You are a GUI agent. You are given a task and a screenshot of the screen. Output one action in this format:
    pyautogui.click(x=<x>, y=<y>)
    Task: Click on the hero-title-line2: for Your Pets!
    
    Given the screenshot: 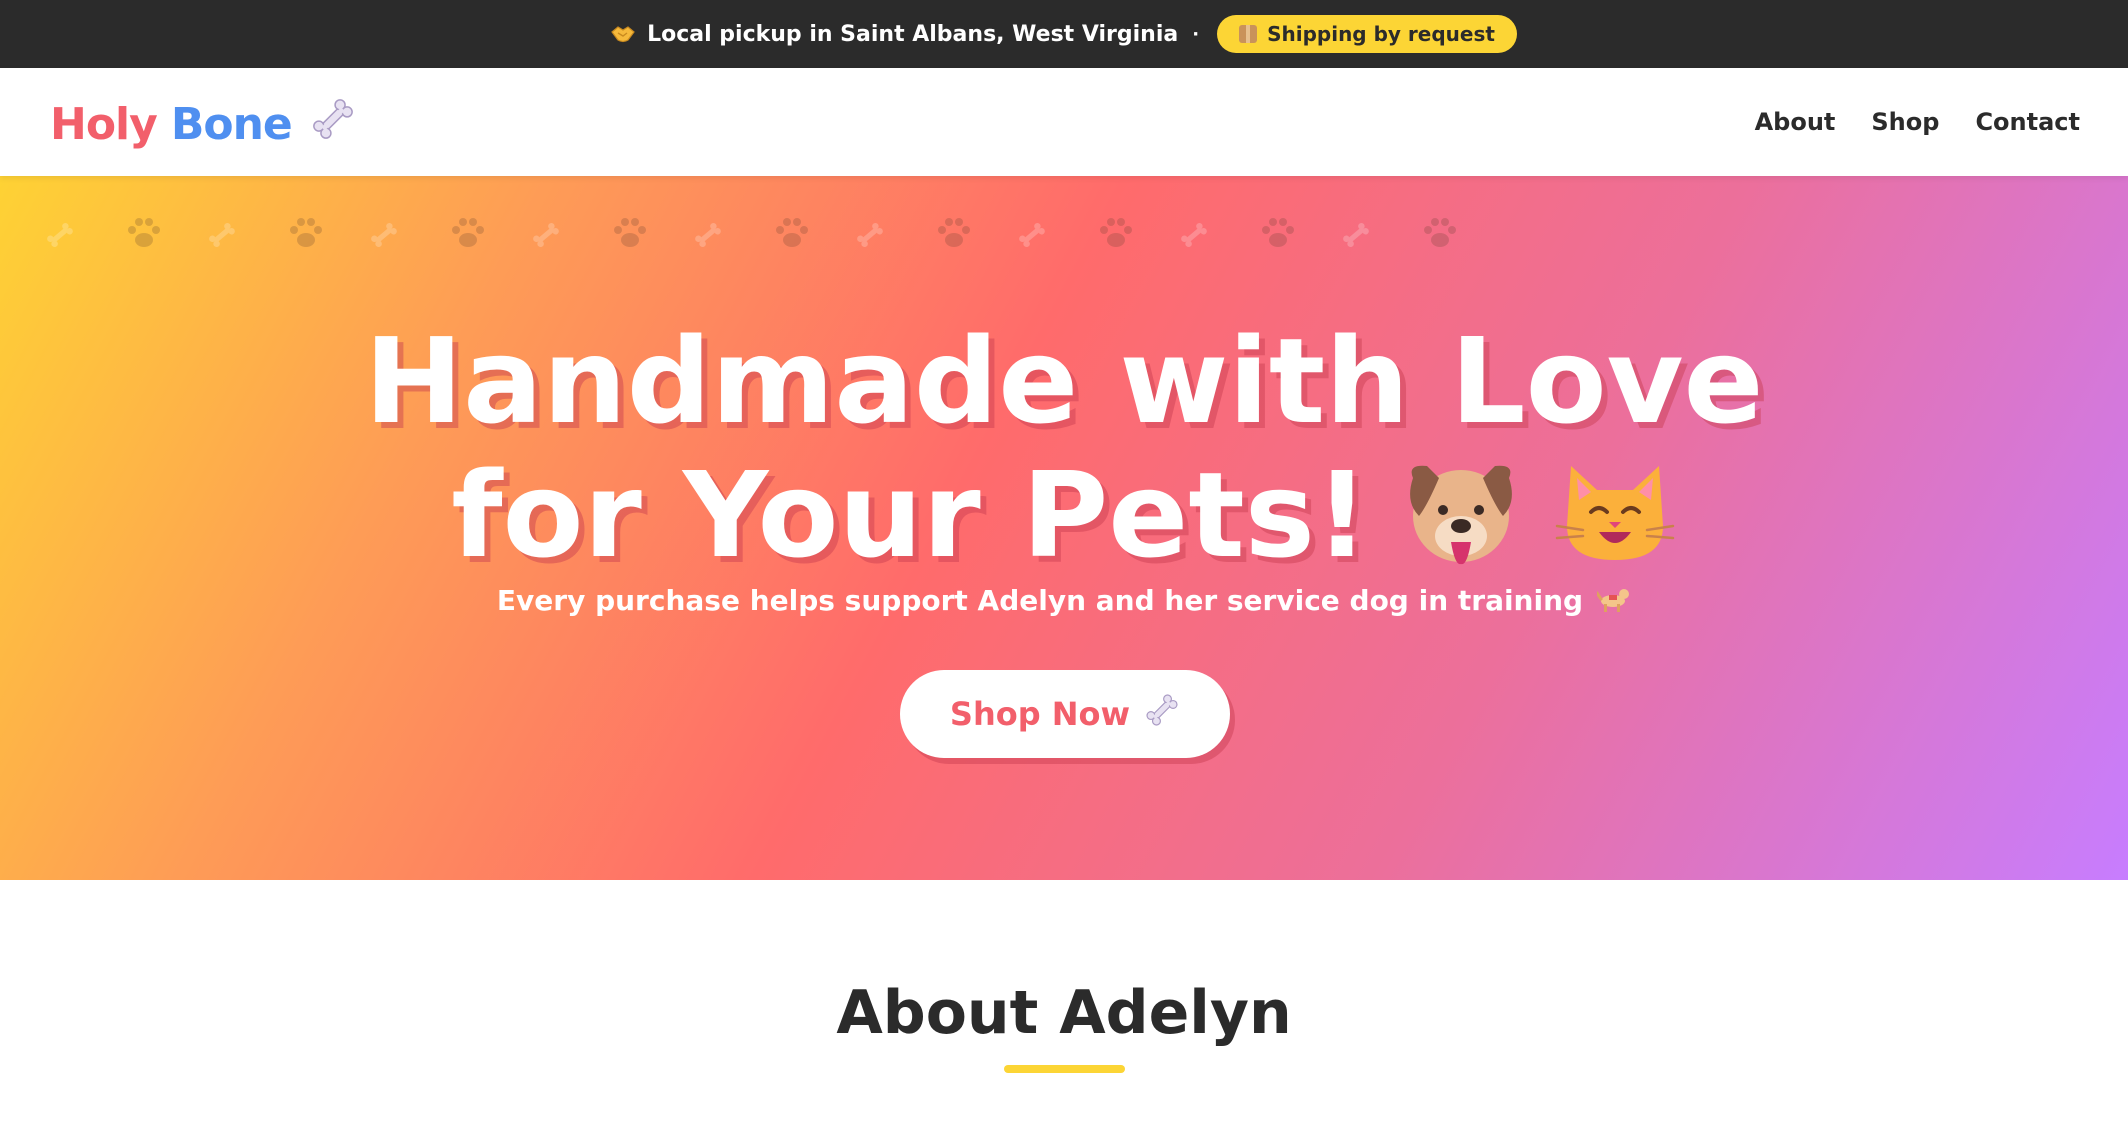 What is the action you would take?
    pyautogui.click(x=910, y=515)
    